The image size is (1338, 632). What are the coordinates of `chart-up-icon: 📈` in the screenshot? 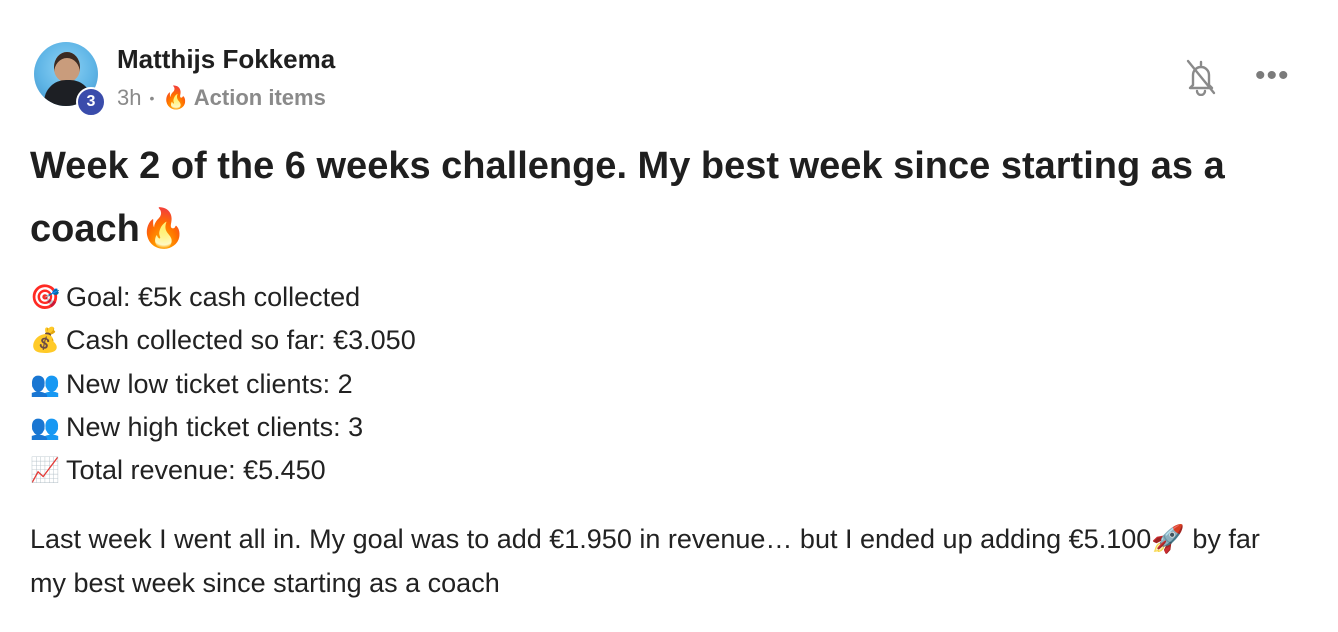 It's located at (45, 471).